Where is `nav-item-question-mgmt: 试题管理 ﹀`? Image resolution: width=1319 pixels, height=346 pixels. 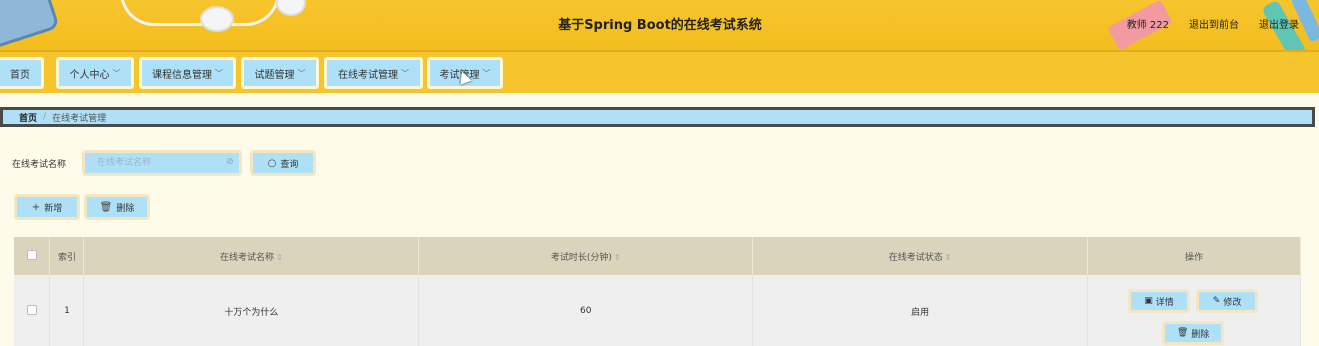
nav-item-question-mgmt: 试题管理 ﹀ is located at coordinates (280, 73).